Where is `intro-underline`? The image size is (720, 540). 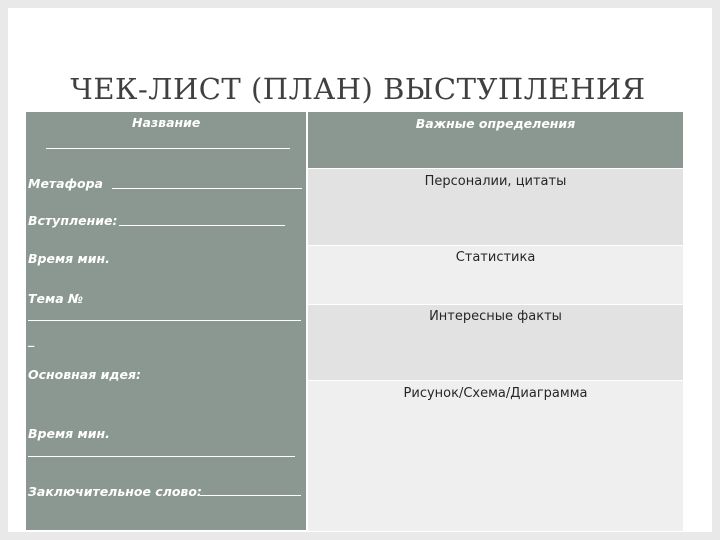
intro-underline is located at coordinates (202, 225).